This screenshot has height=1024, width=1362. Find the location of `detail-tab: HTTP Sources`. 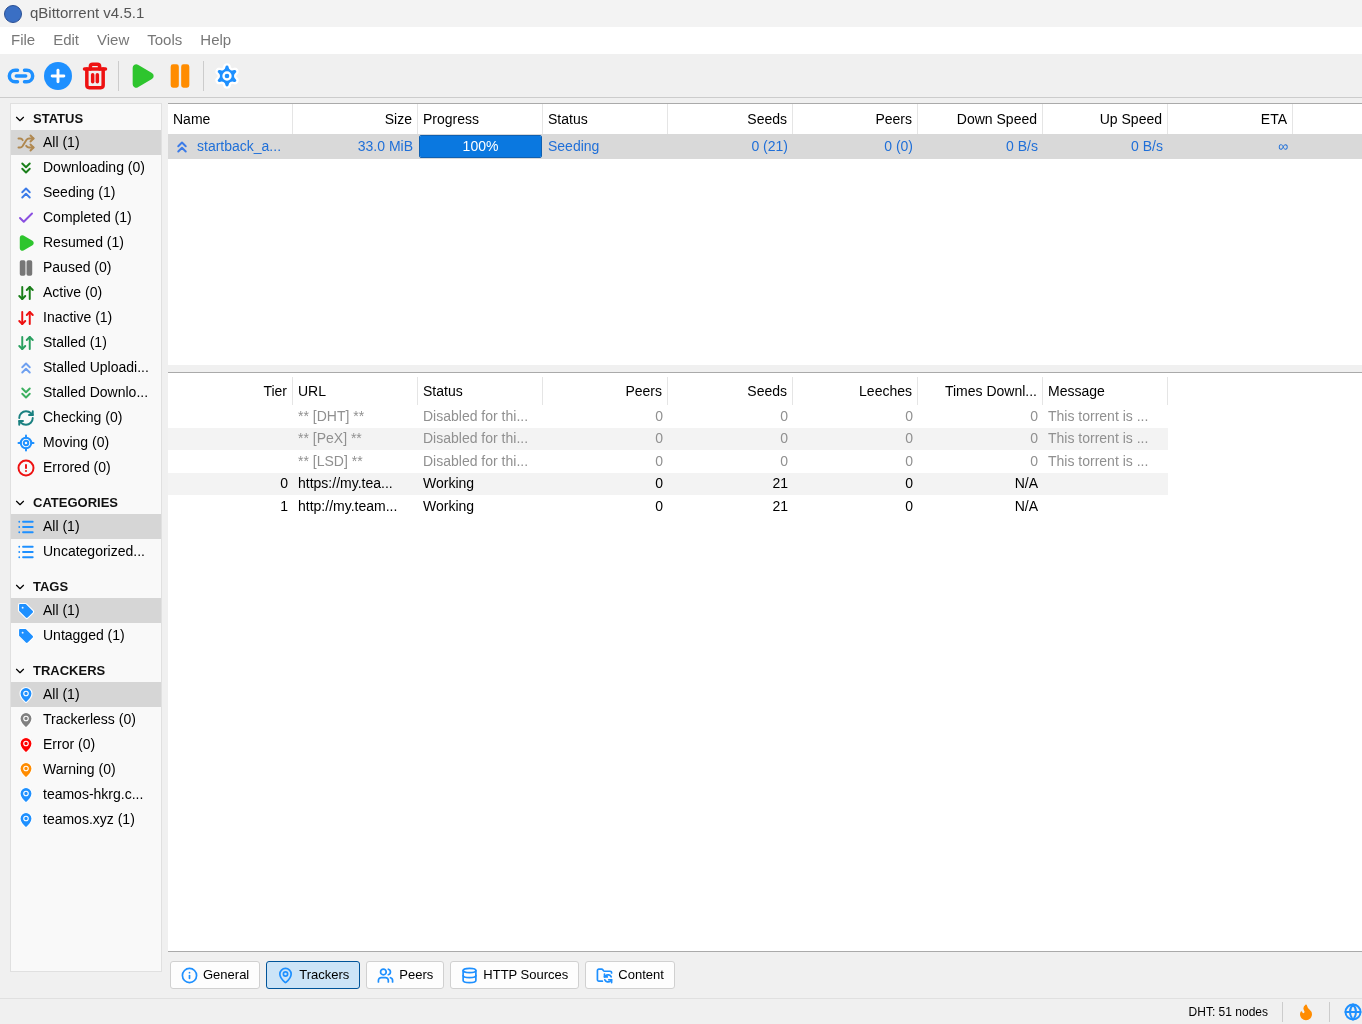

detail-tab: HTTP Sources is located at coordinates (515, 975).